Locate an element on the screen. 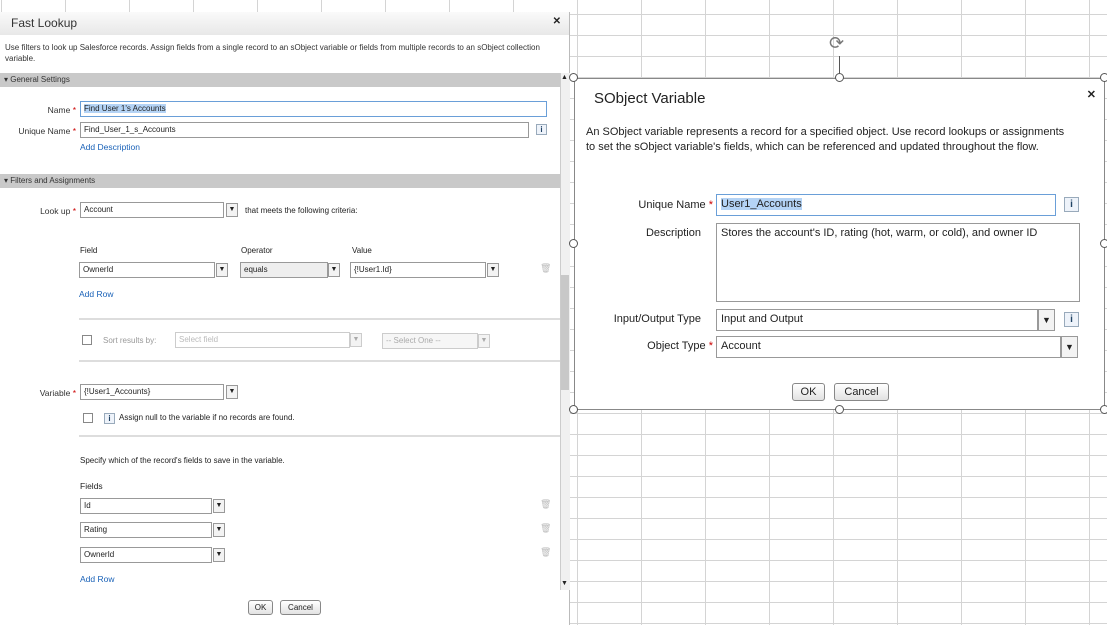  sort-checkbox is located at coordinates (87, 340).